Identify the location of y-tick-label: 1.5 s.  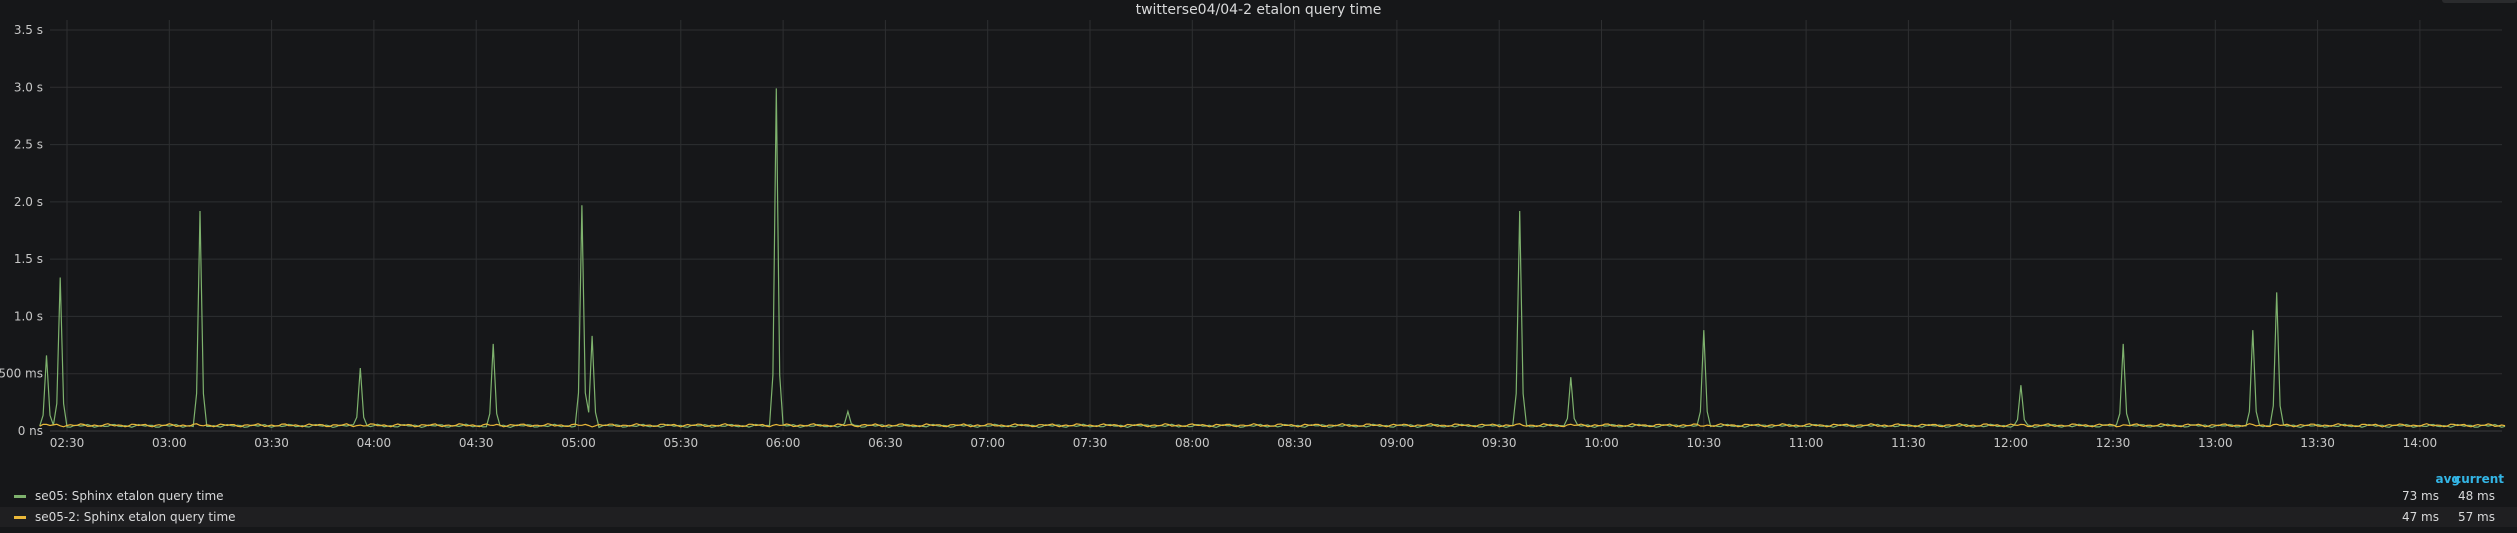
(28, 259).